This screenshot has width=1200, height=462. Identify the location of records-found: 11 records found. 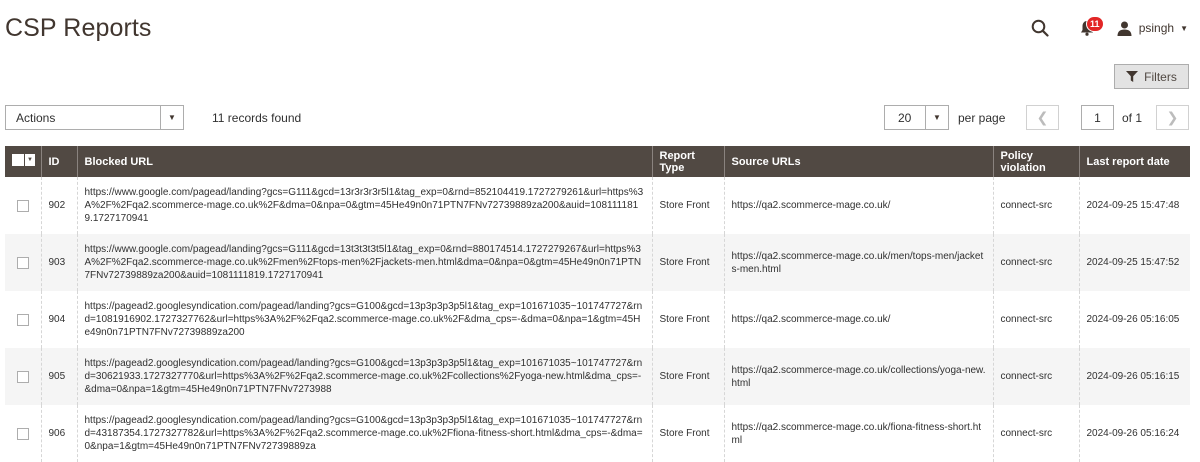
(257, 118).